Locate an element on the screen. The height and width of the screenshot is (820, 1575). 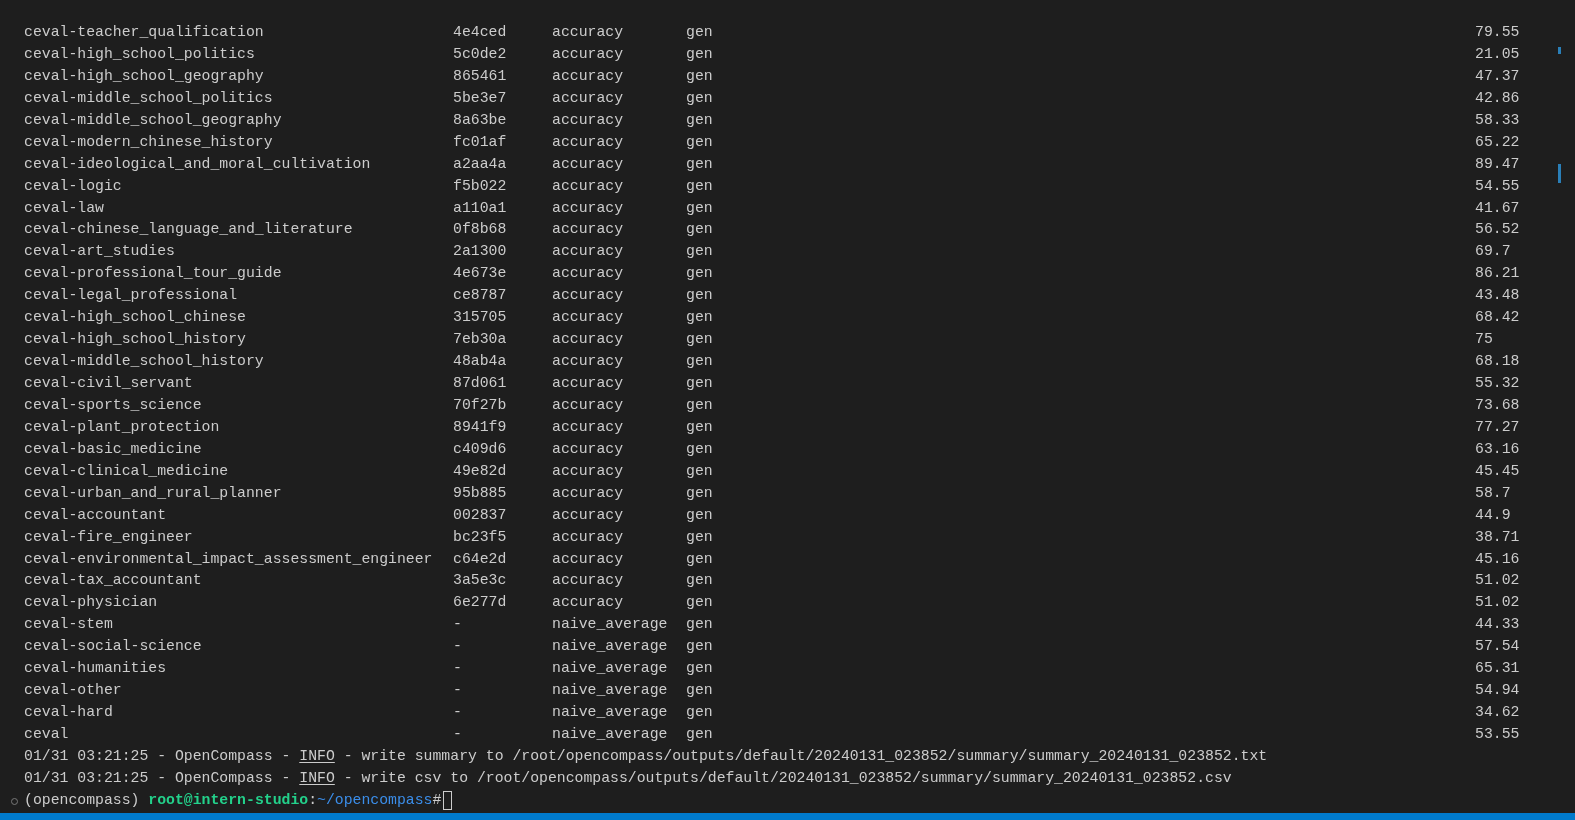
dataset-name: ceval-clinical_medicine is located at coordinates (127, 471).